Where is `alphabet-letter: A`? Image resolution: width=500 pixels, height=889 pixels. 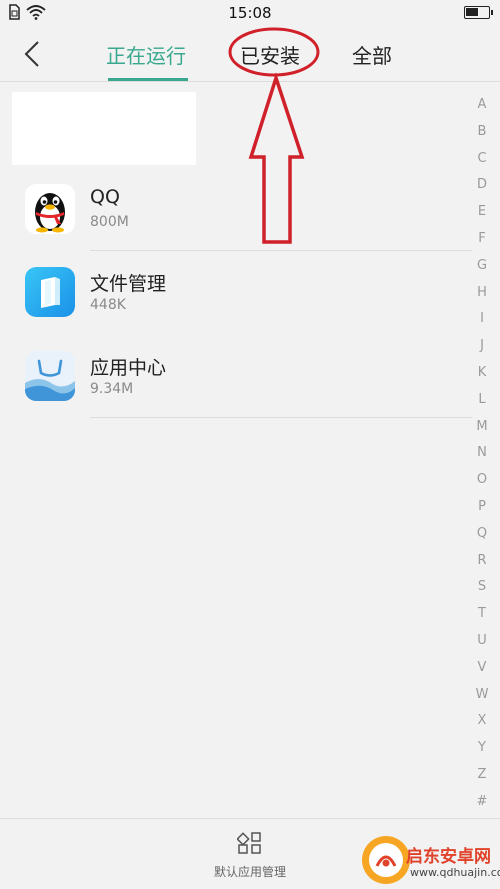 alphabet-letter: A is located at coordinates (482, 105).